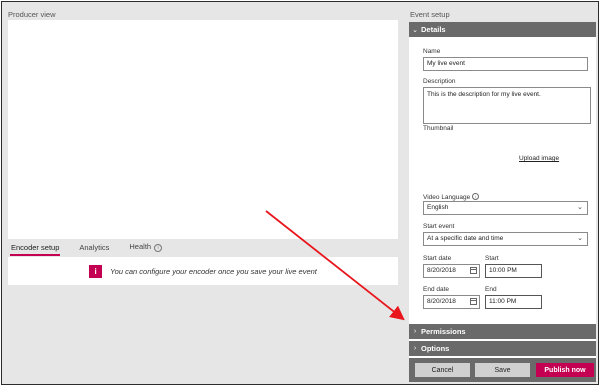 The height and width of the screenshot is (386, 600). What do you see at coordinates (32, 14) in the screenshot?
I see `producer-view-title: Producer view` at bounding box center [32, 14].